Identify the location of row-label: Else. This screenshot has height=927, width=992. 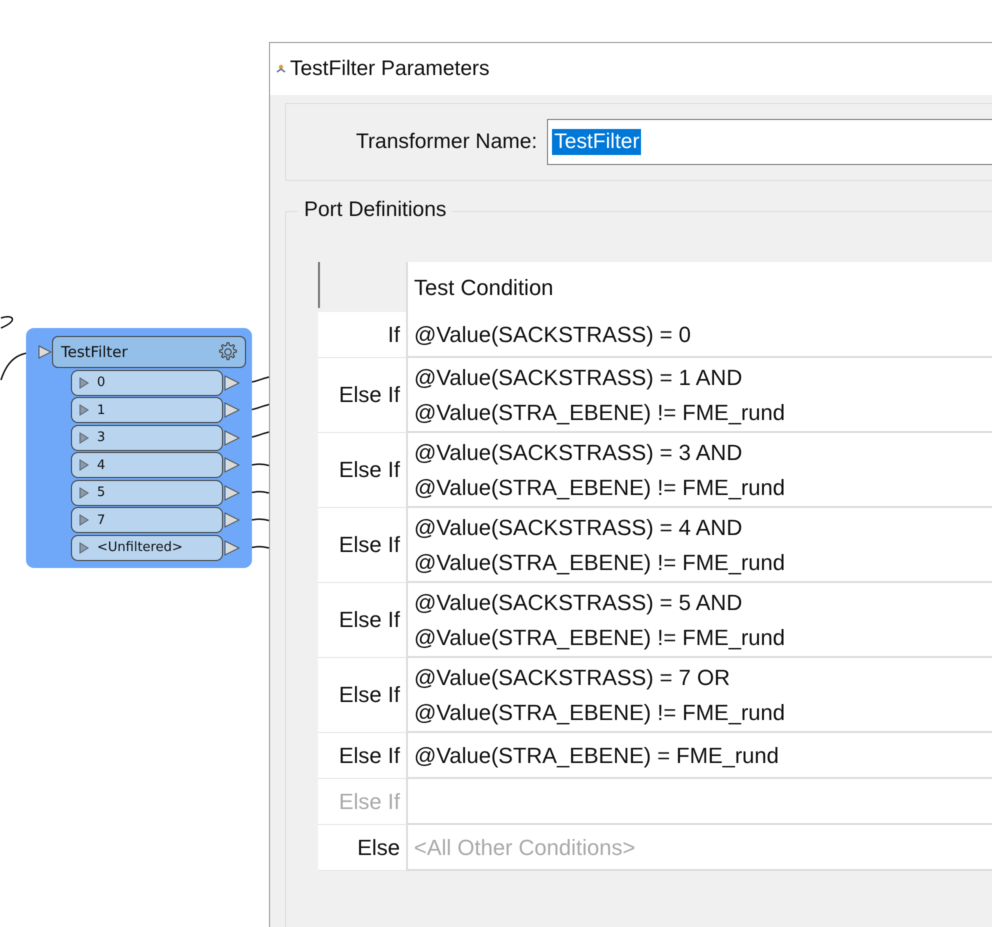
(362, 848).